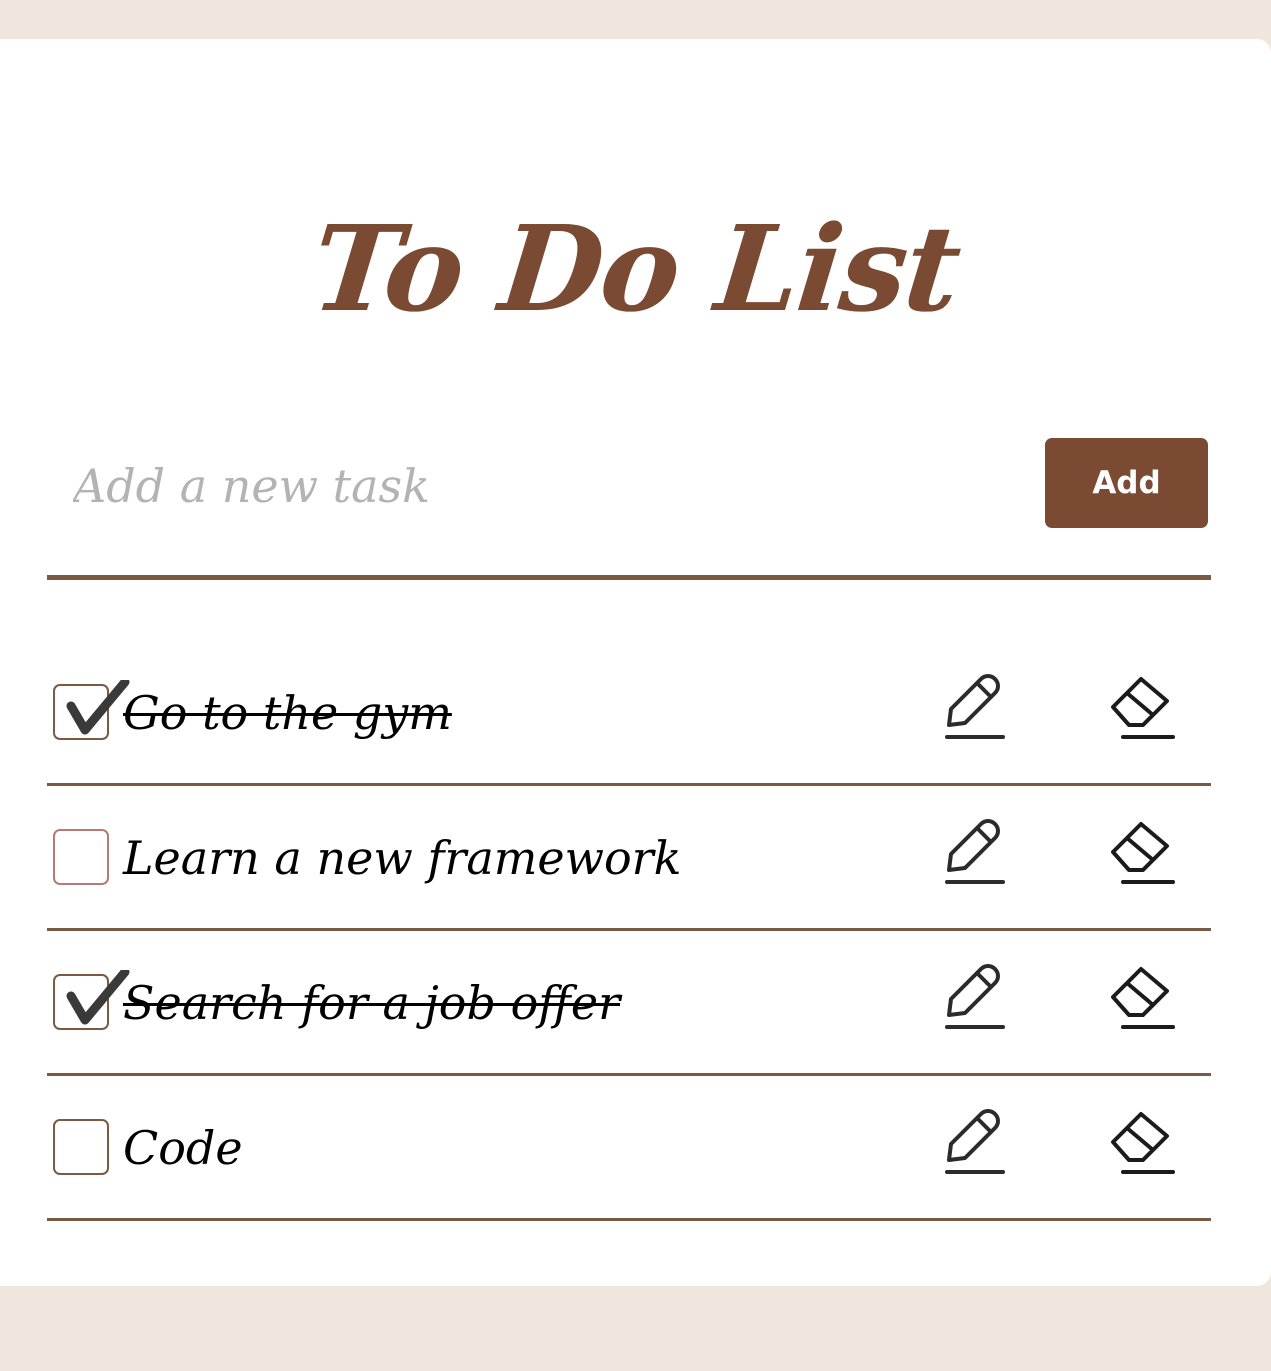 This screenshot has width=1271, height=1371. Describe the element at coordinates (629, 1003) in the screenshot. I see `task-item: Search for a job offer` at that location.